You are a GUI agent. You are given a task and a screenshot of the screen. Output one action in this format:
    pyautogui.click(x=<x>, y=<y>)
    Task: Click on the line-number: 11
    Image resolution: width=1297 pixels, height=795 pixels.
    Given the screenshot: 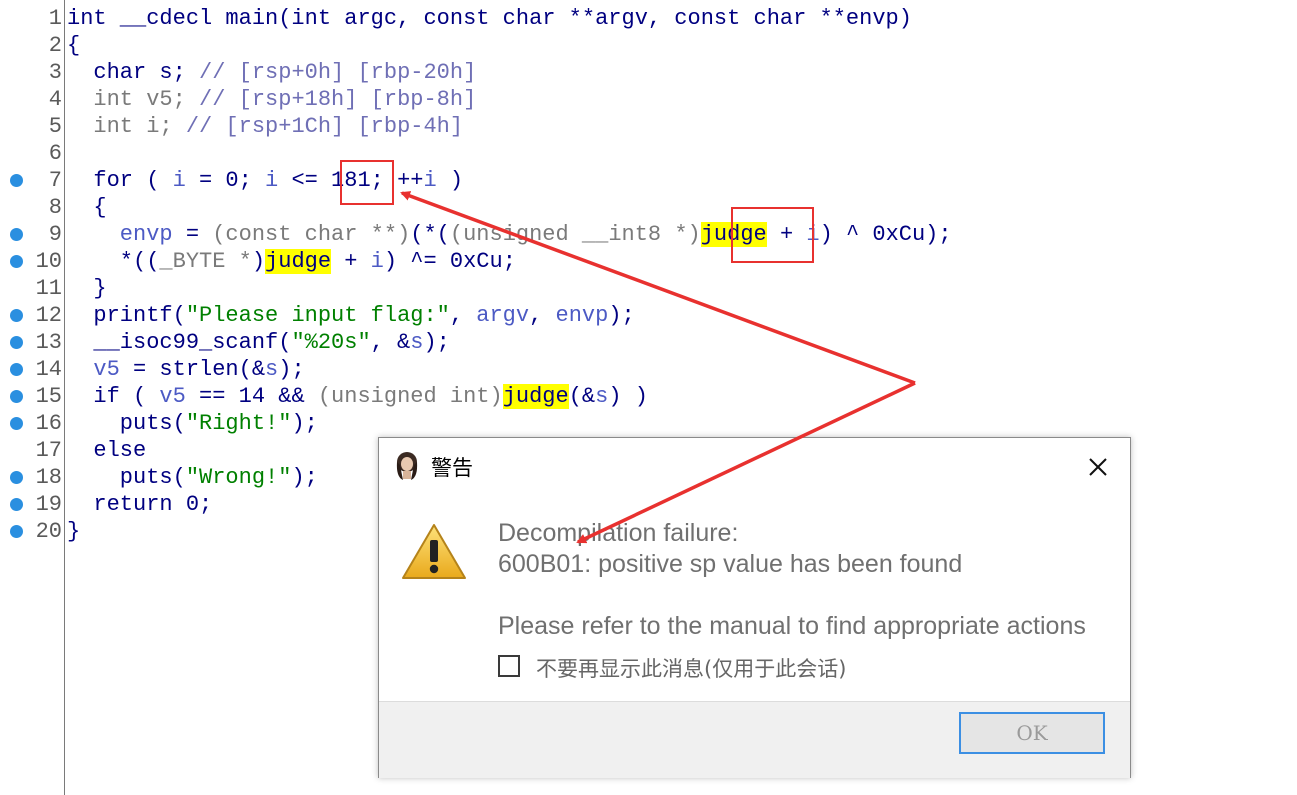 What is the action you would take?
    pyautogui.click(x=48, y=288)
    